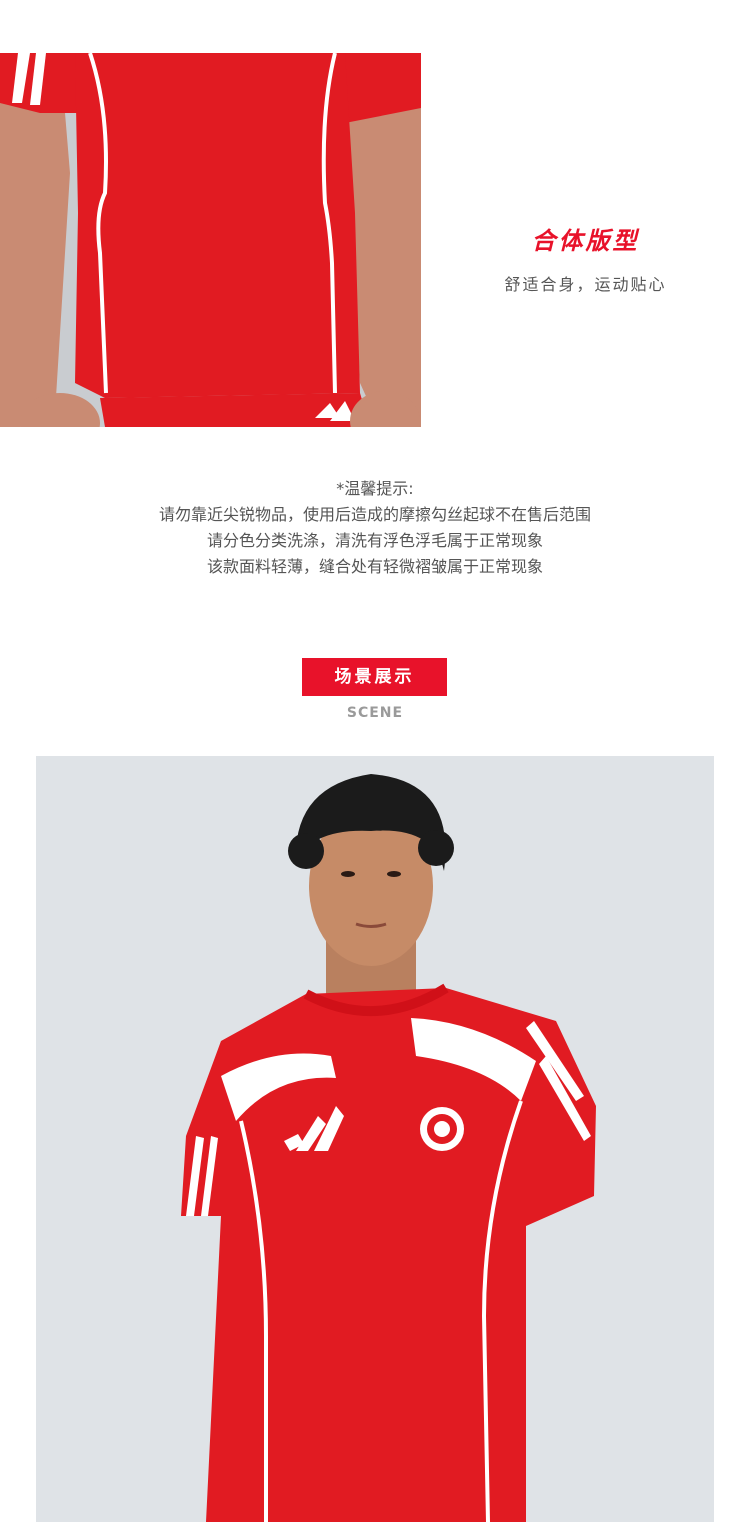  I want to click on fit-title: 合体版型, so click(585, 241).